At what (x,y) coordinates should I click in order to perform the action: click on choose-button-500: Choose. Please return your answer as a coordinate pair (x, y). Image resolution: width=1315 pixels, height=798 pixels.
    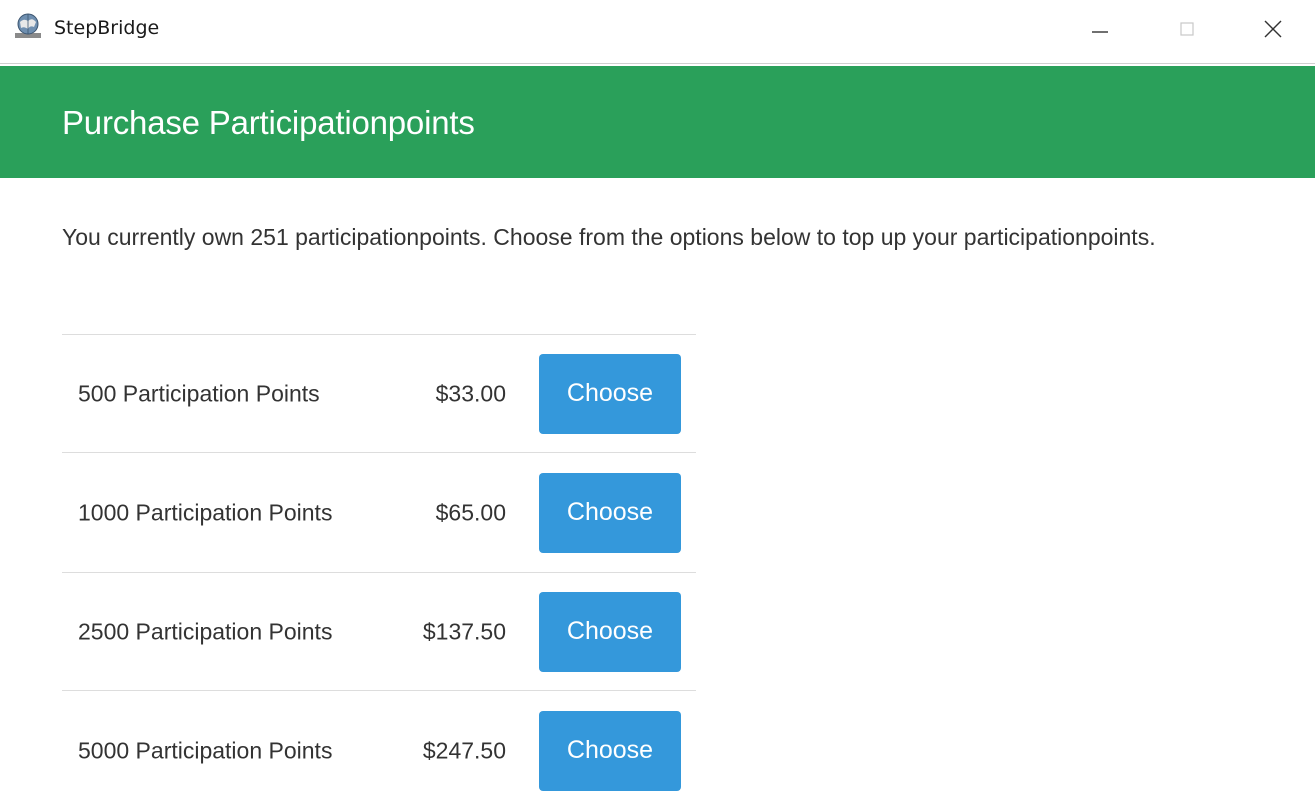
    Looking at the image, I should click on (610, 393).